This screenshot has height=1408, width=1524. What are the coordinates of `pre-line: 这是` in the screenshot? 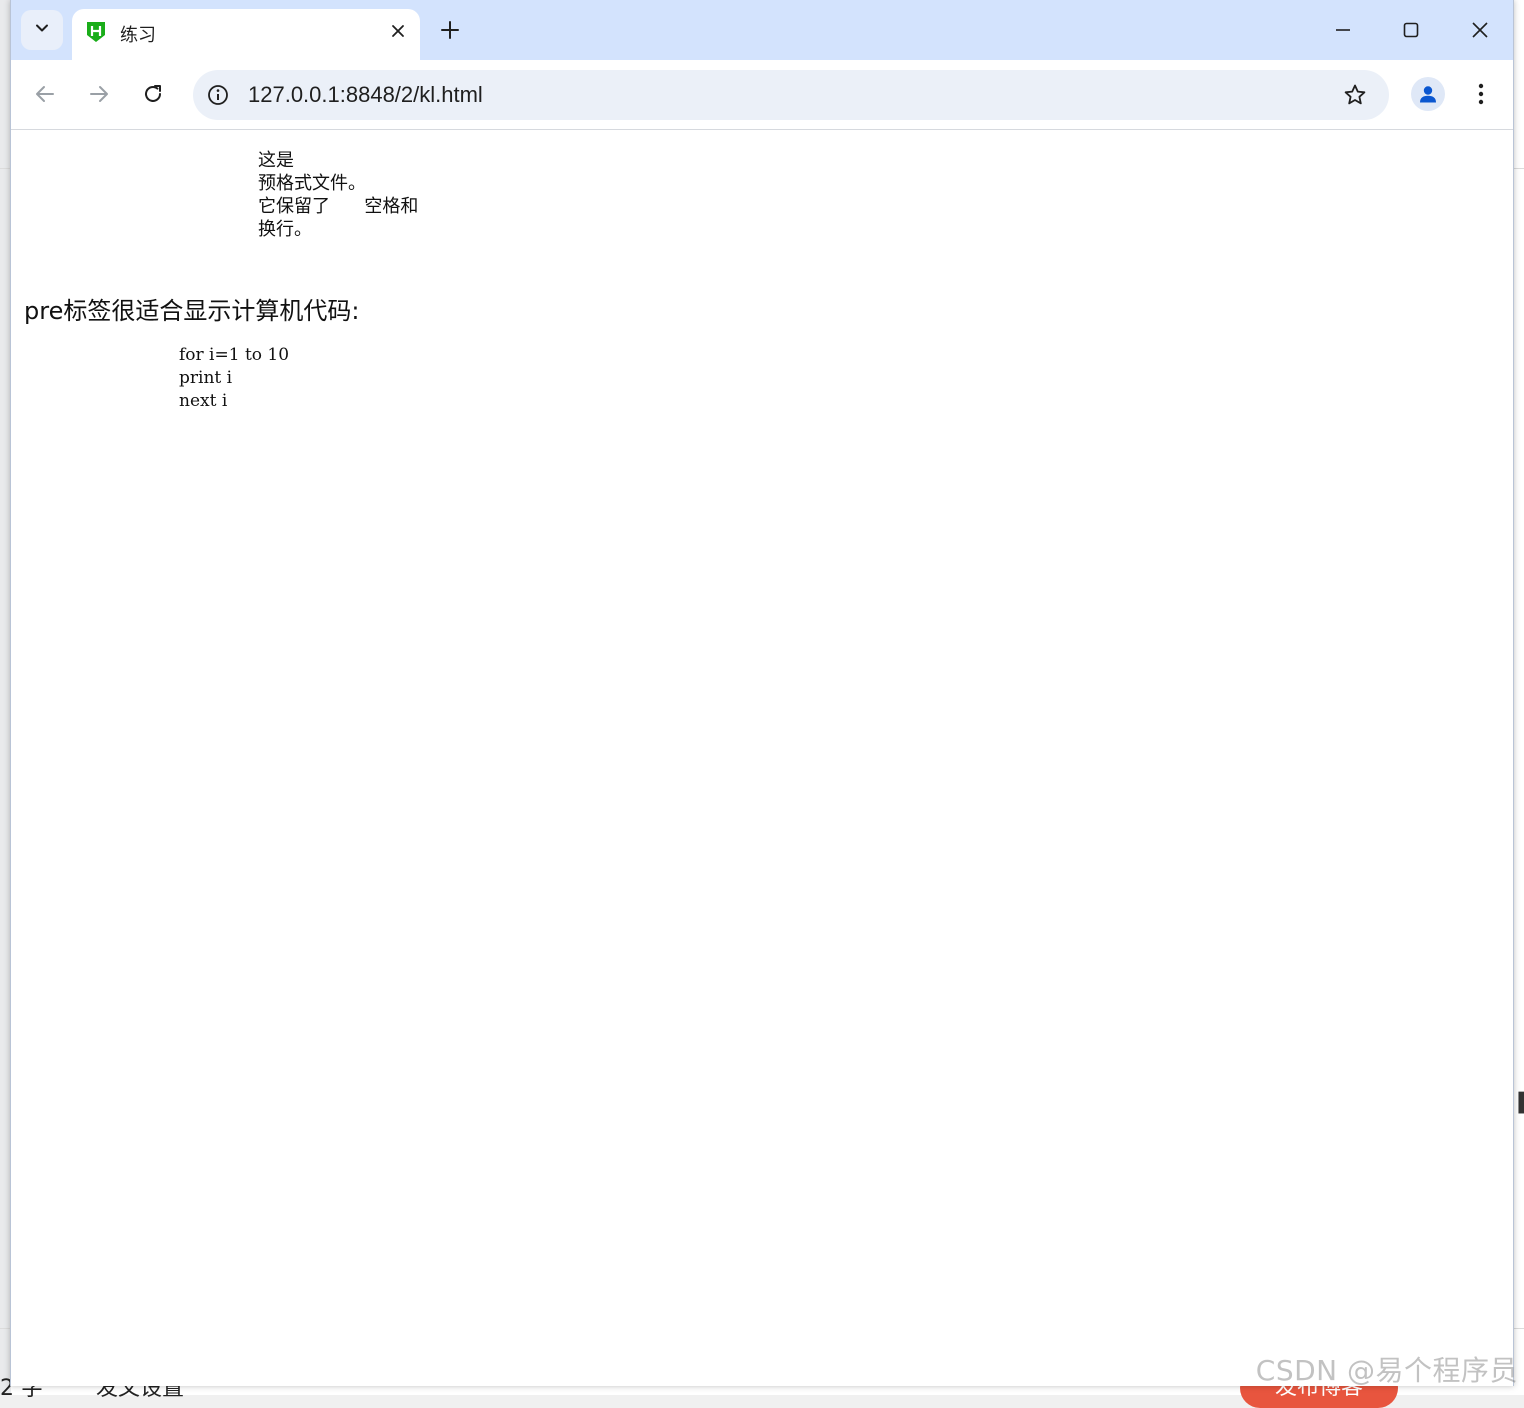 It's located at (338, 160).